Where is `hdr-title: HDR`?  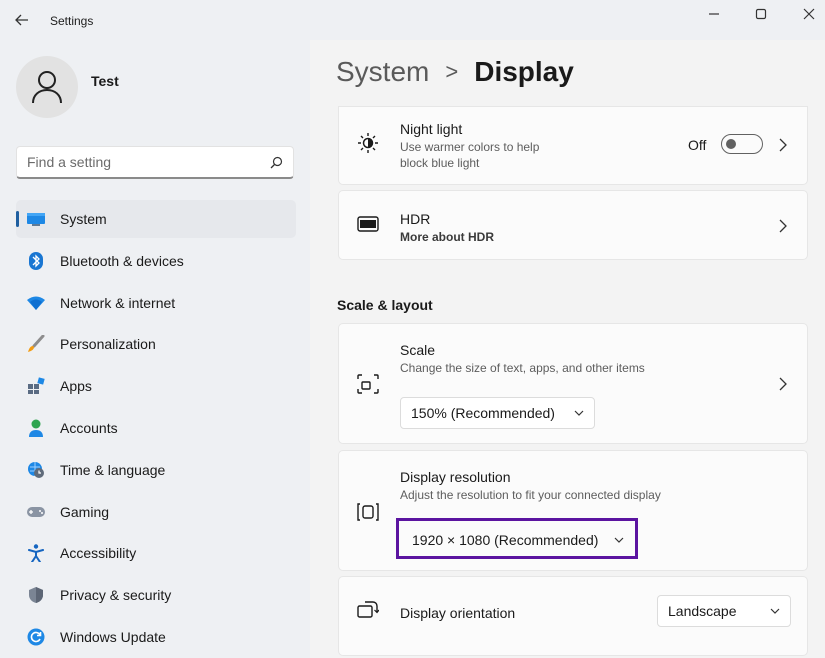 hdr-title: HDR is located at coordinates (415, 219).